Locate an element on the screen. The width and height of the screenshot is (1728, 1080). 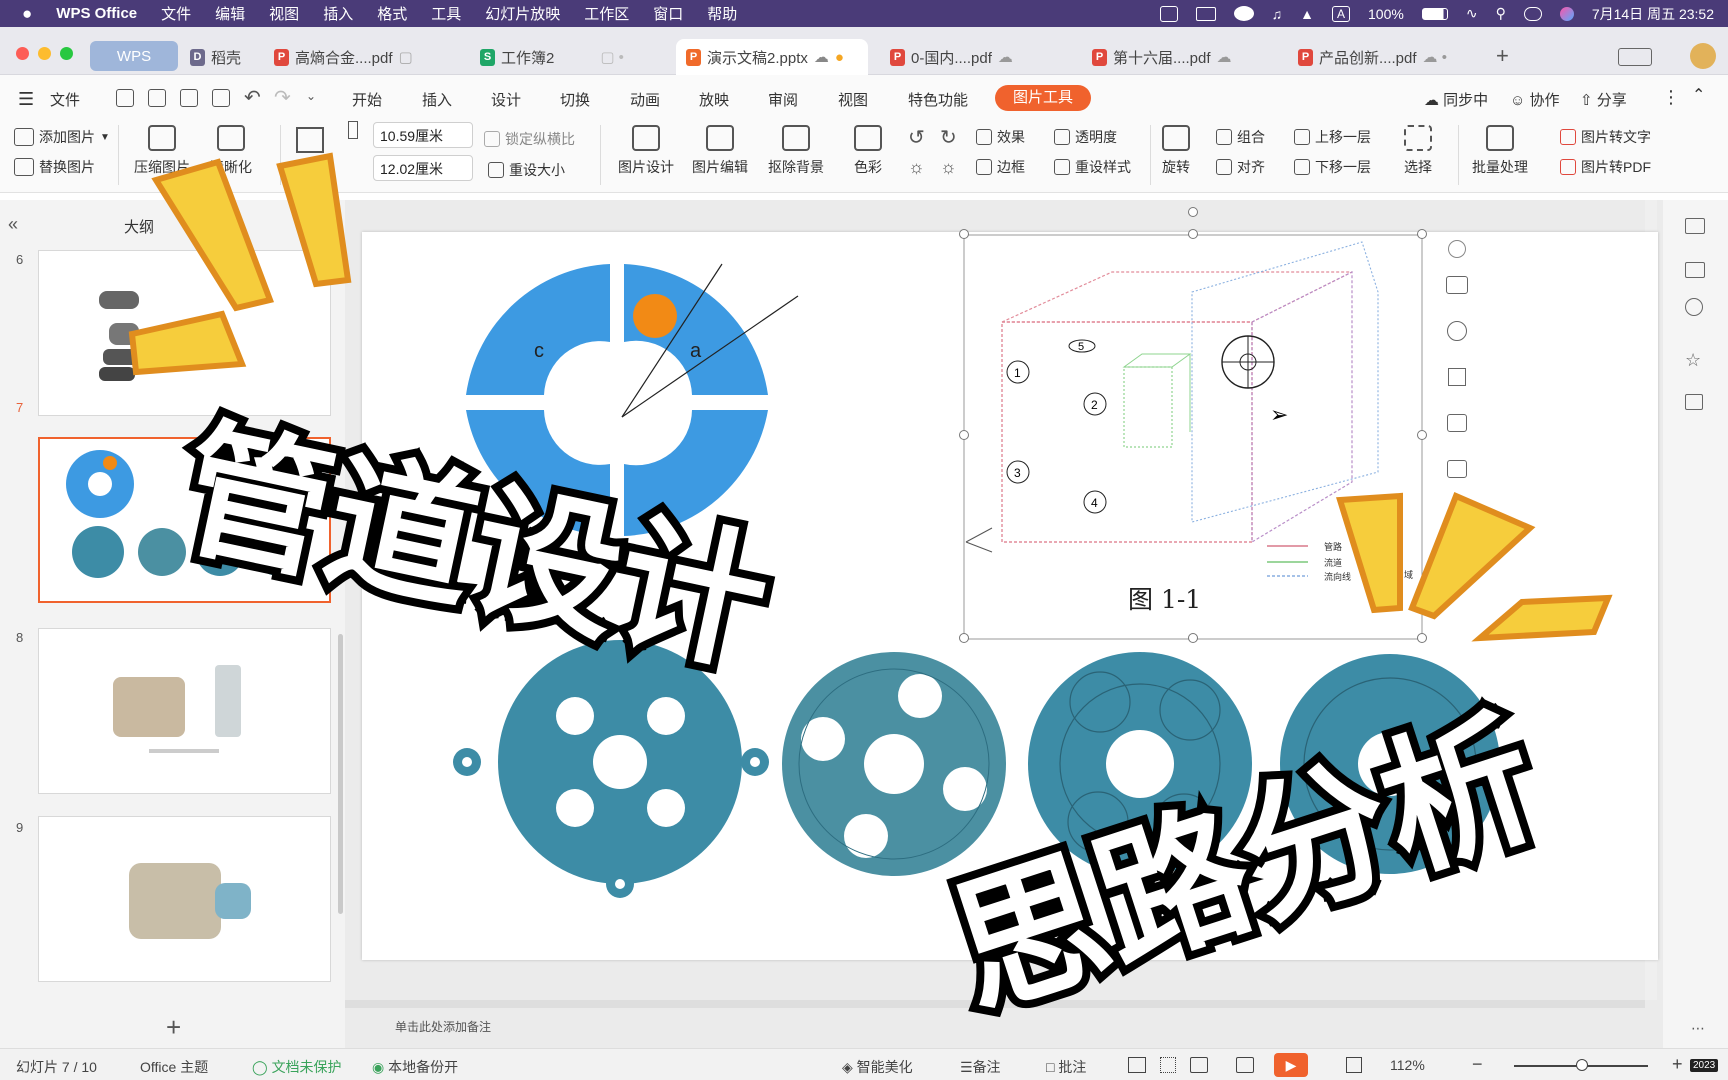
picture-to-text-button: 图片转文字 is located at coordinates (1605, 137).